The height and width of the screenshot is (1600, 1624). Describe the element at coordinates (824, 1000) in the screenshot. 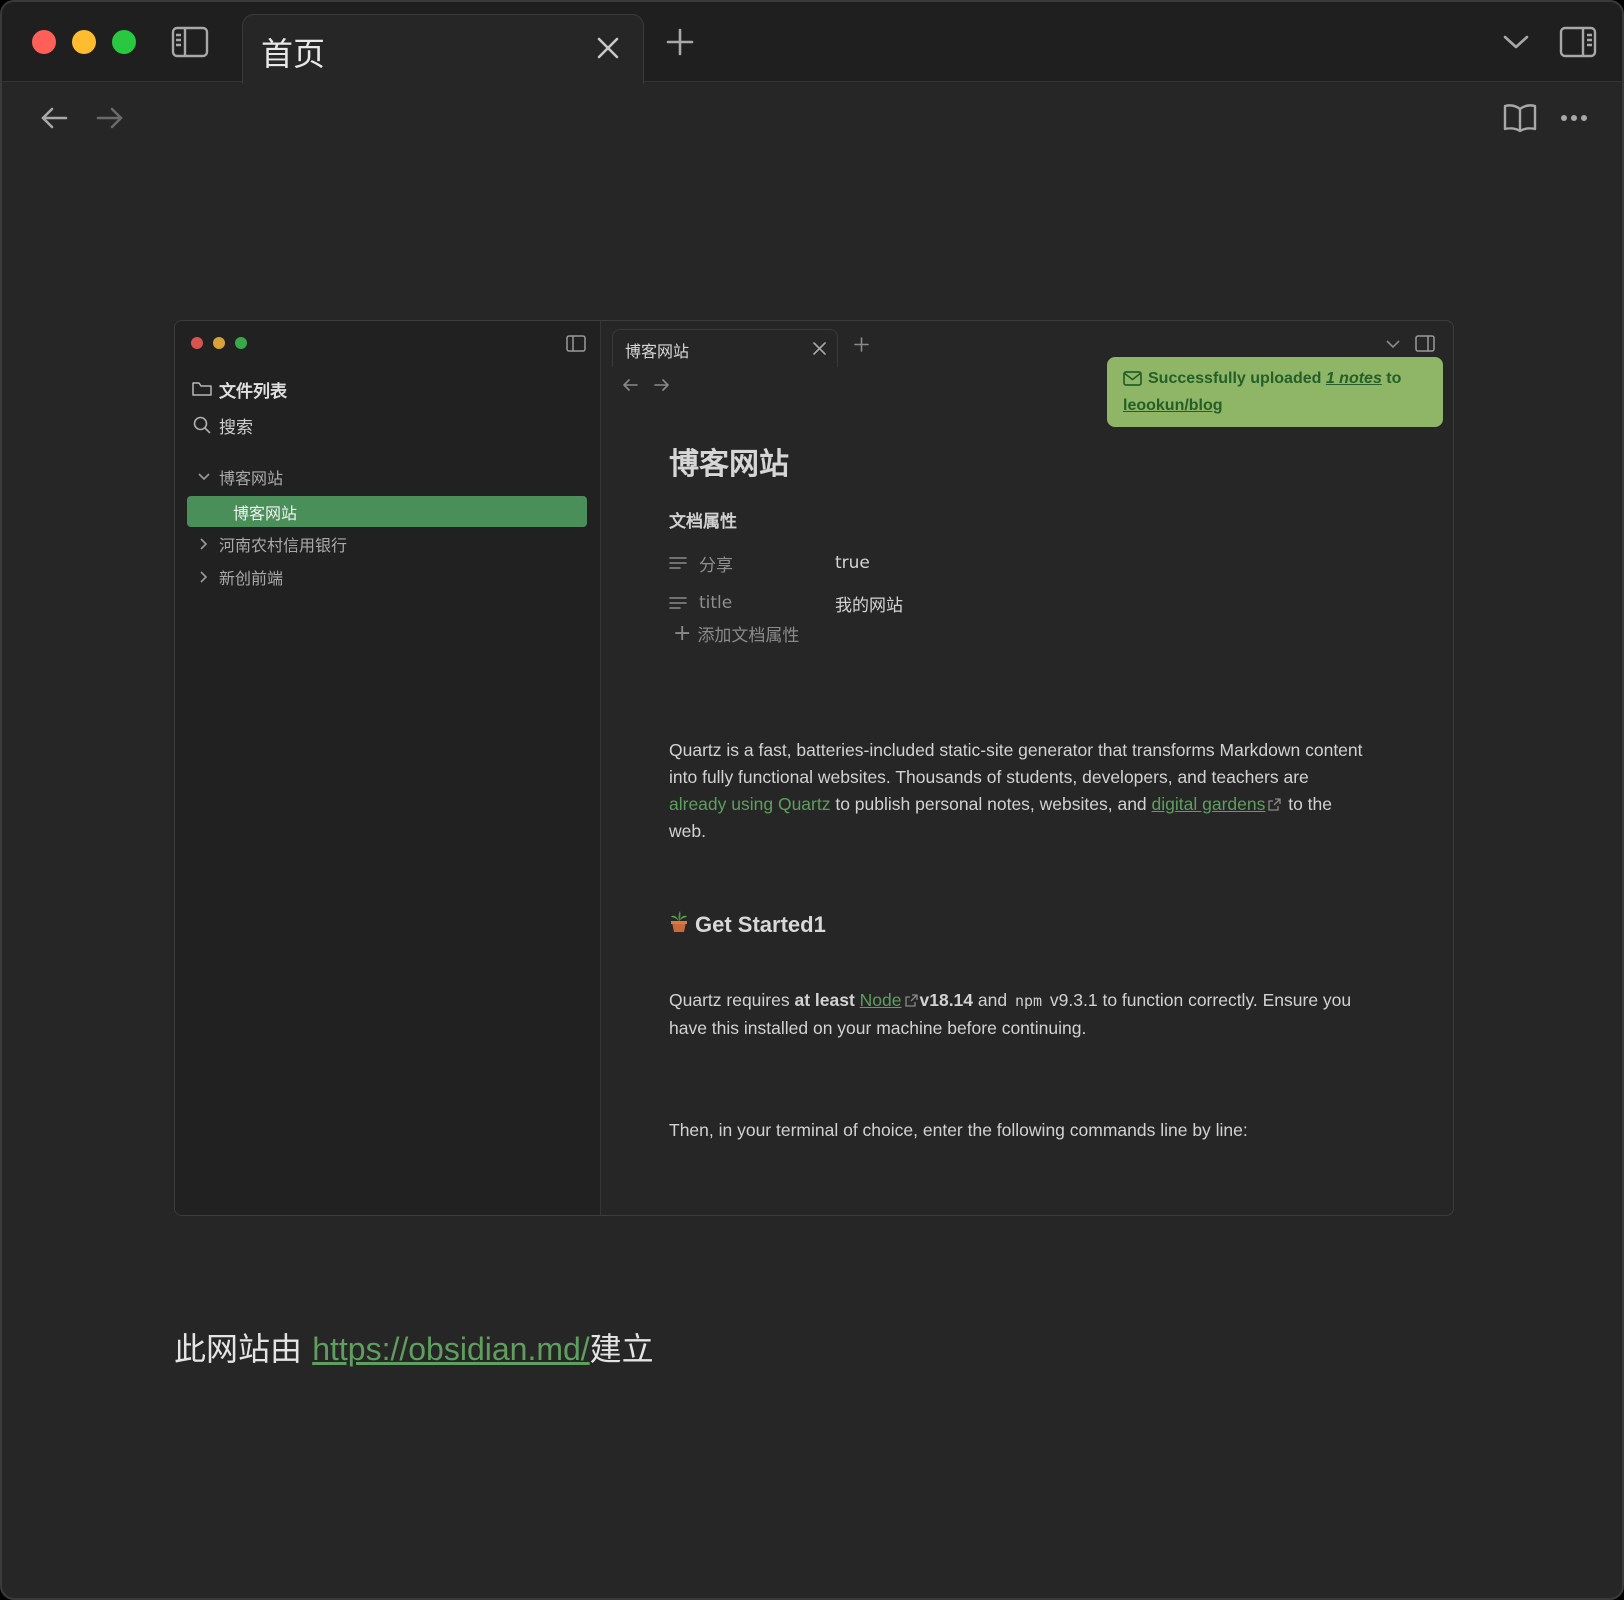

I see `bold-text: at least` at that location.